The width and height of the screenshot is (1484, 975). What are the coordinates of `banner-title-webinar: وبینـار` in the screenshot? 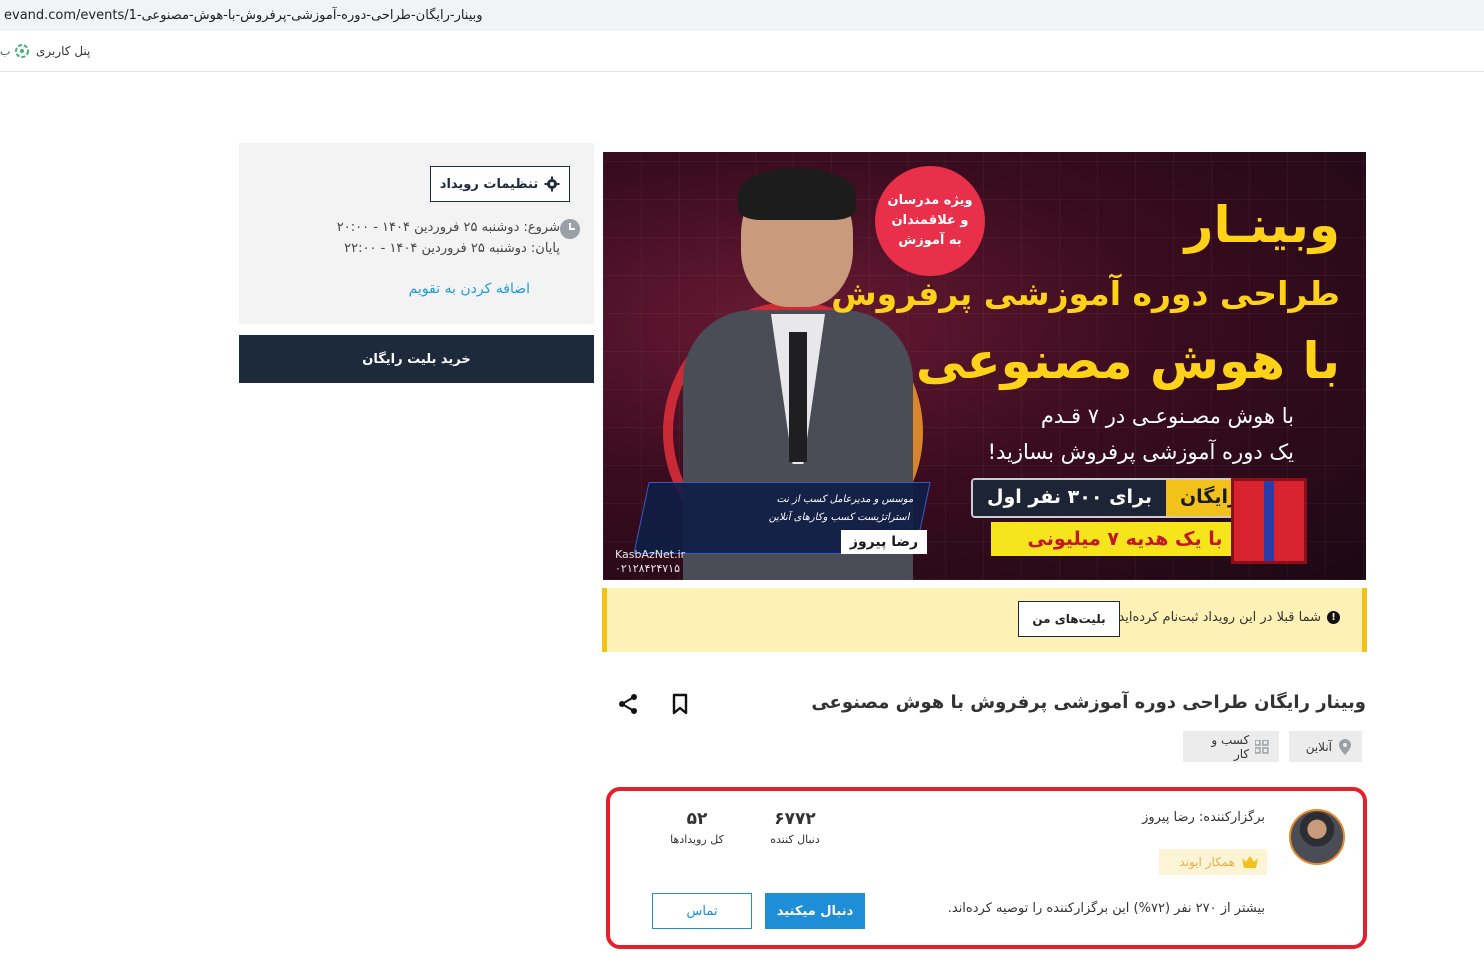 It's located at (1262, 225).